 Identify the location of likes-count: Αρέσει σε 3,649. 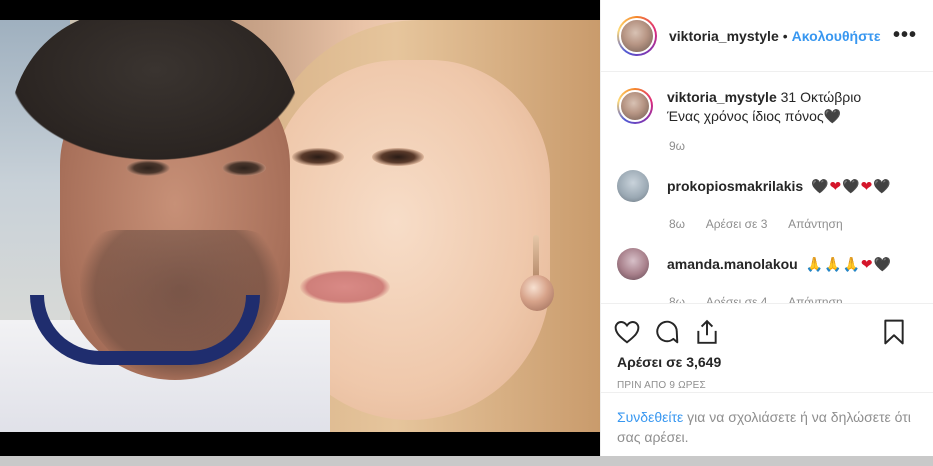
(767, 362).